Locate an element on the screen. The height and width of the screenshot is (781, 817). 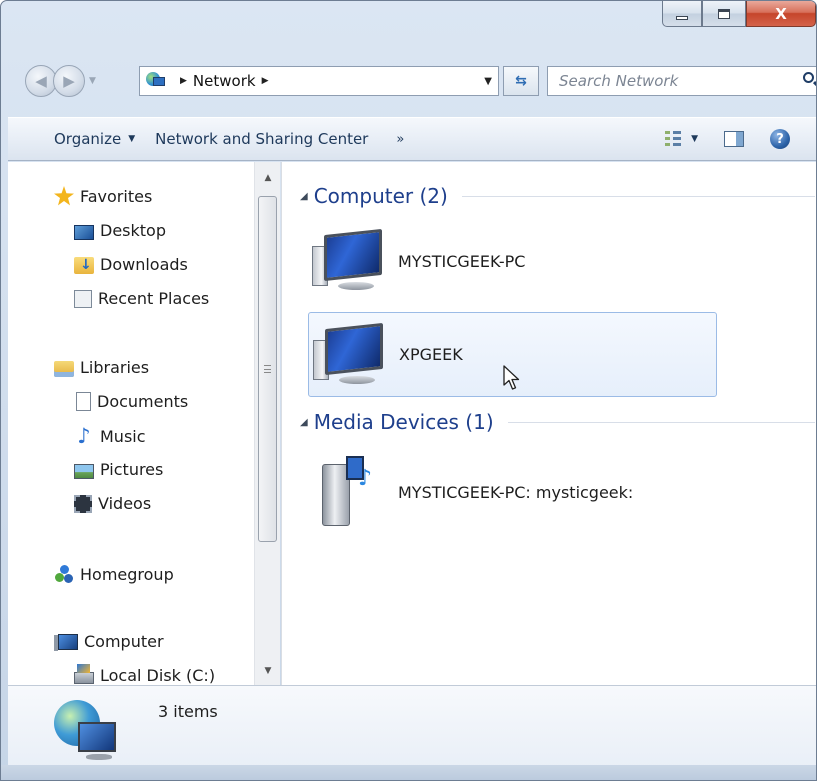
sidebar-item-homegroup: Homegroup is located at coordinates (114, 574).